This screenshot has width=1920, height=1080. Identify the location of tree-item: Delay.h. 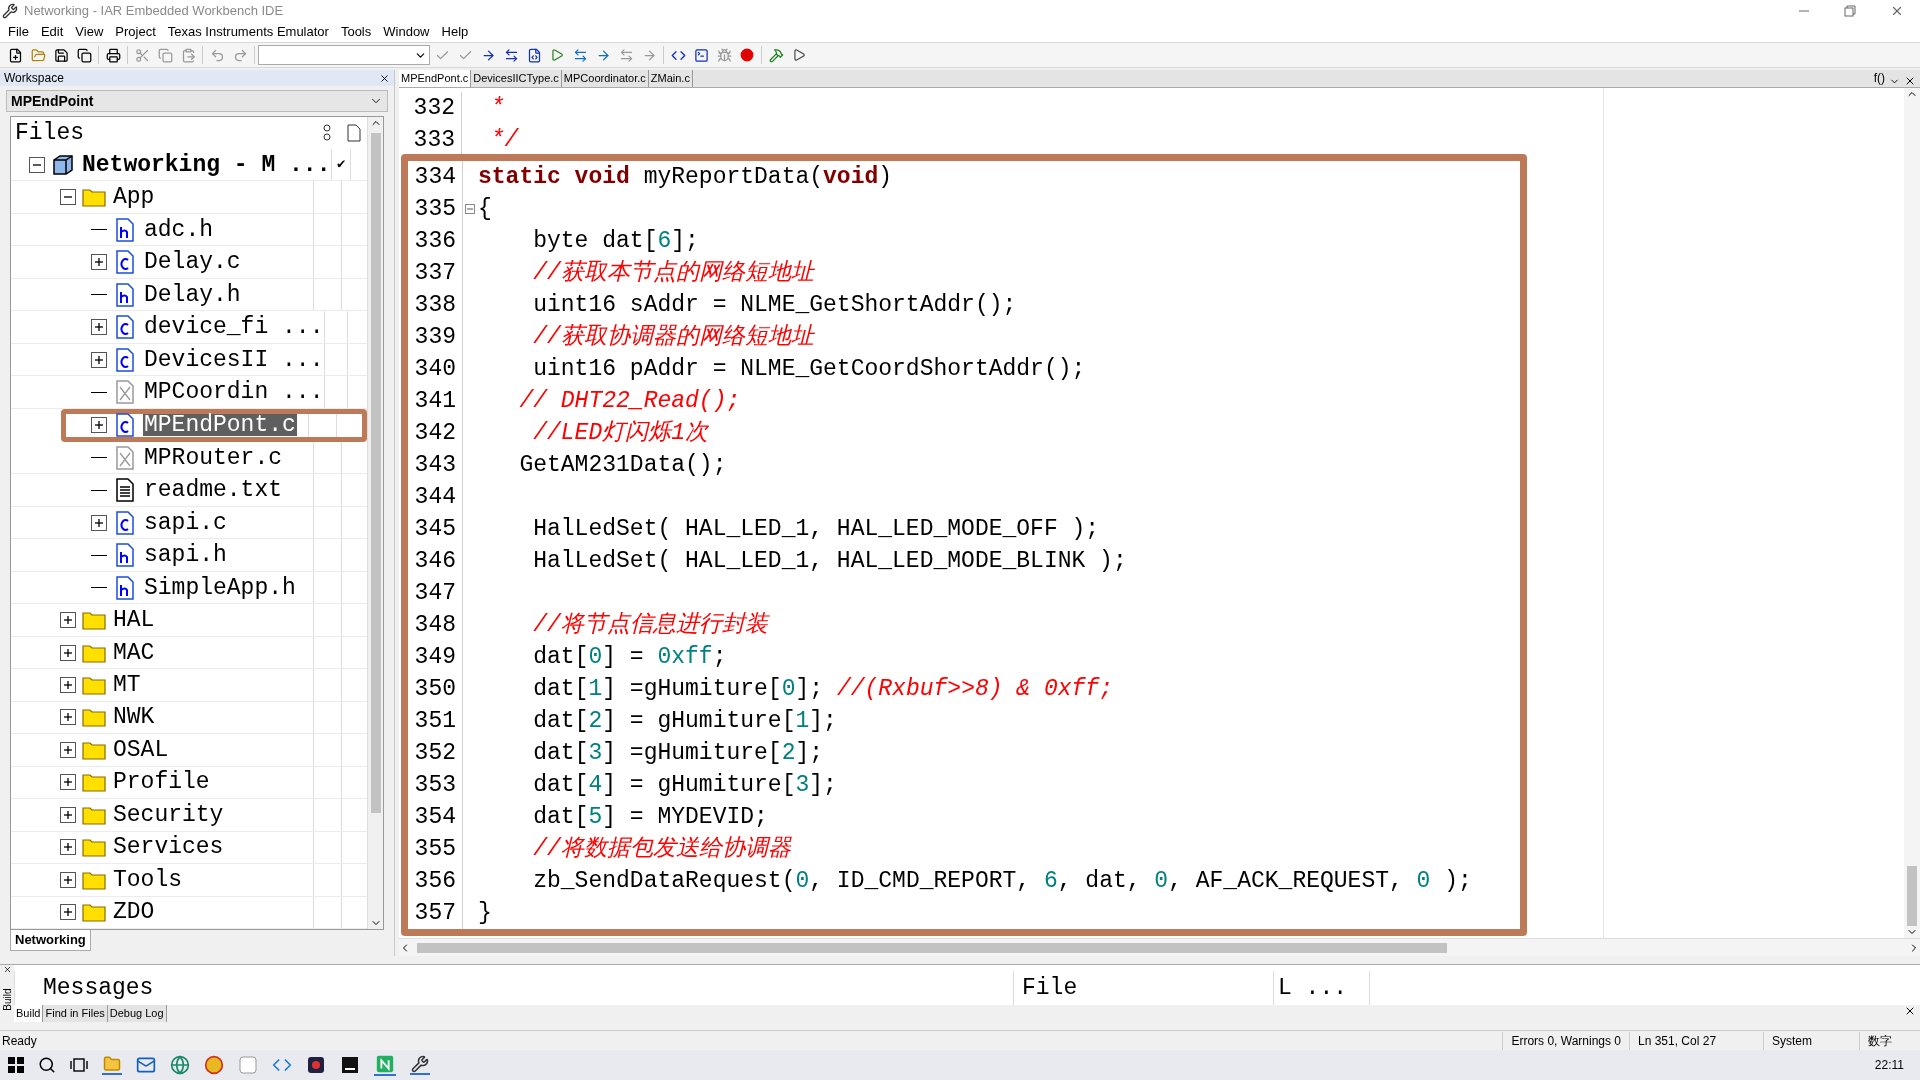
(192, 294).